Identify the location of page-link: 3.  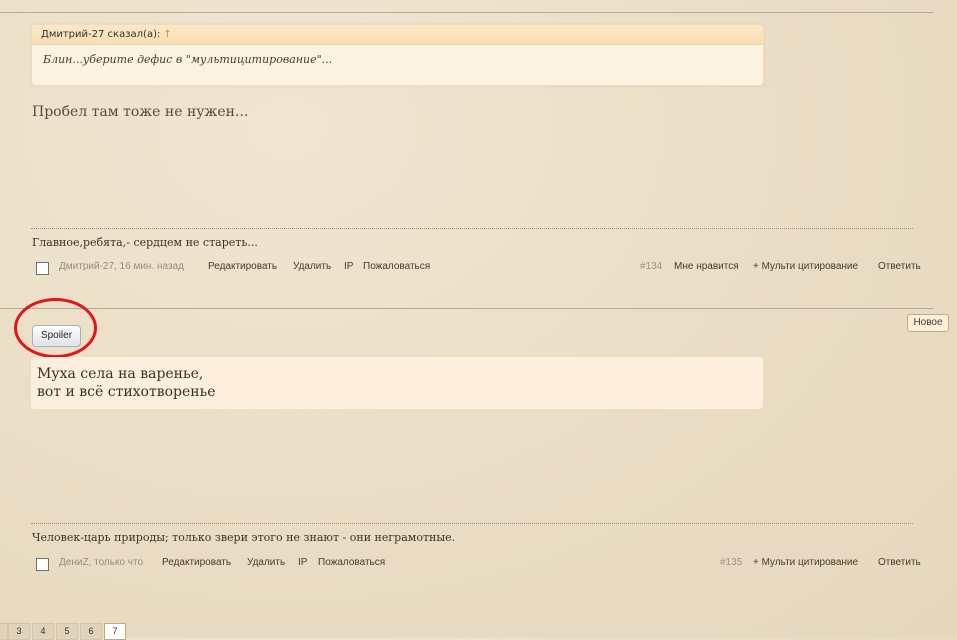
(19, 631).